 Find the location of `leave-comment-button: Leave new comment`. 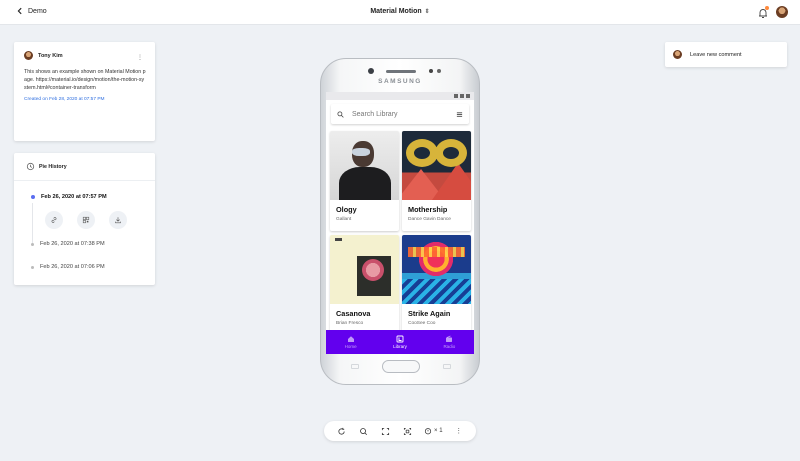

leave-comment-button: Leave new comment is located at coordinates (726, 54).